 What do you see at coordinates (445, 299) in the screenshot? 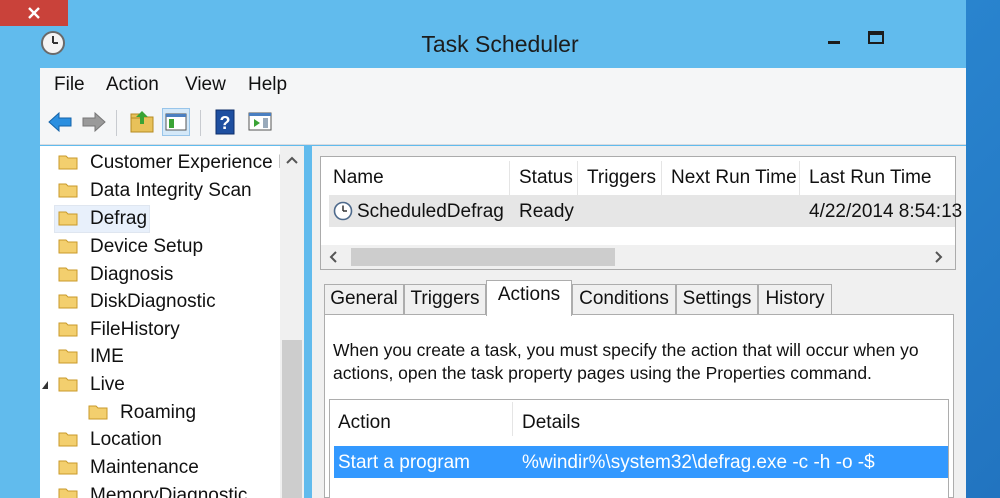
I see `tab-triggers: Triggers` at bounding box center [445, 299].